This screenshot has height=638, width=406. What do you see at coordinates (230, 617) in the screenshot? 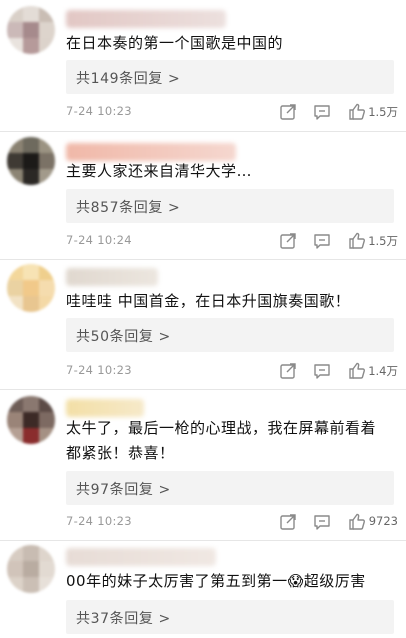
I see `replies-link: 共37条回复 >` at bounding box center [230, 617].